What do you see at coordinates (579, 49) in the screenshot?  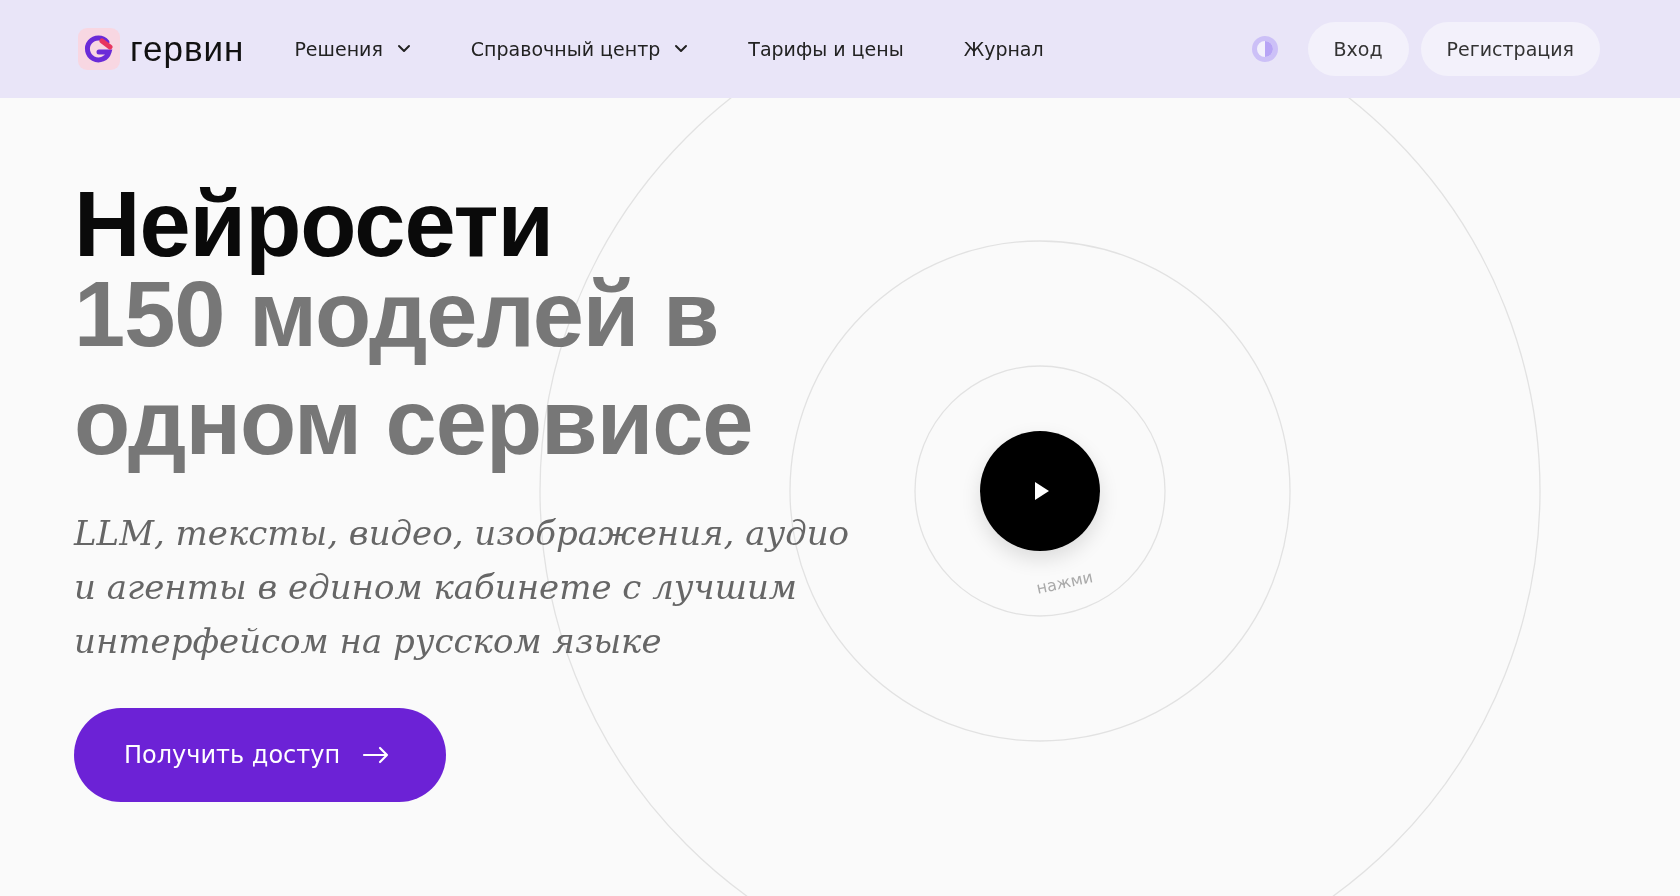 I see `nav-dropdown: Справочный центр` at bounding box center [579, 49].